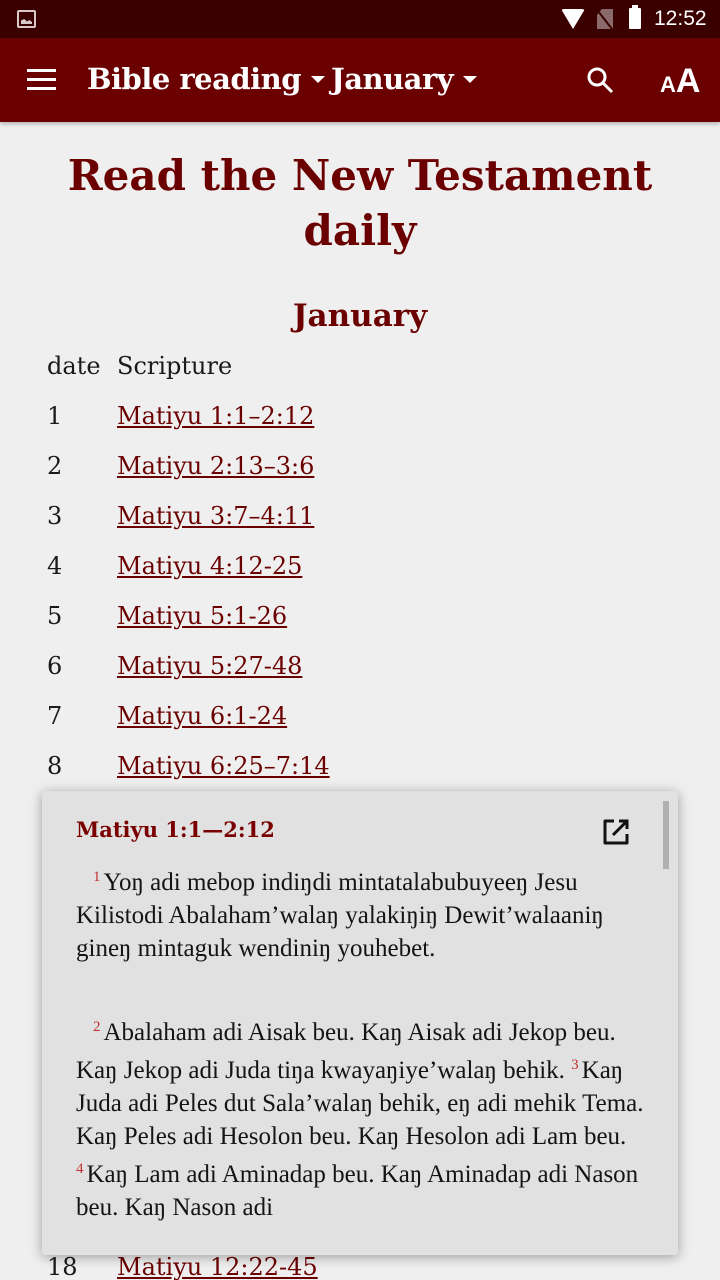 This screenshot has width=720, height=1280. I want to click on reading-date: 5, so click(55, 616).